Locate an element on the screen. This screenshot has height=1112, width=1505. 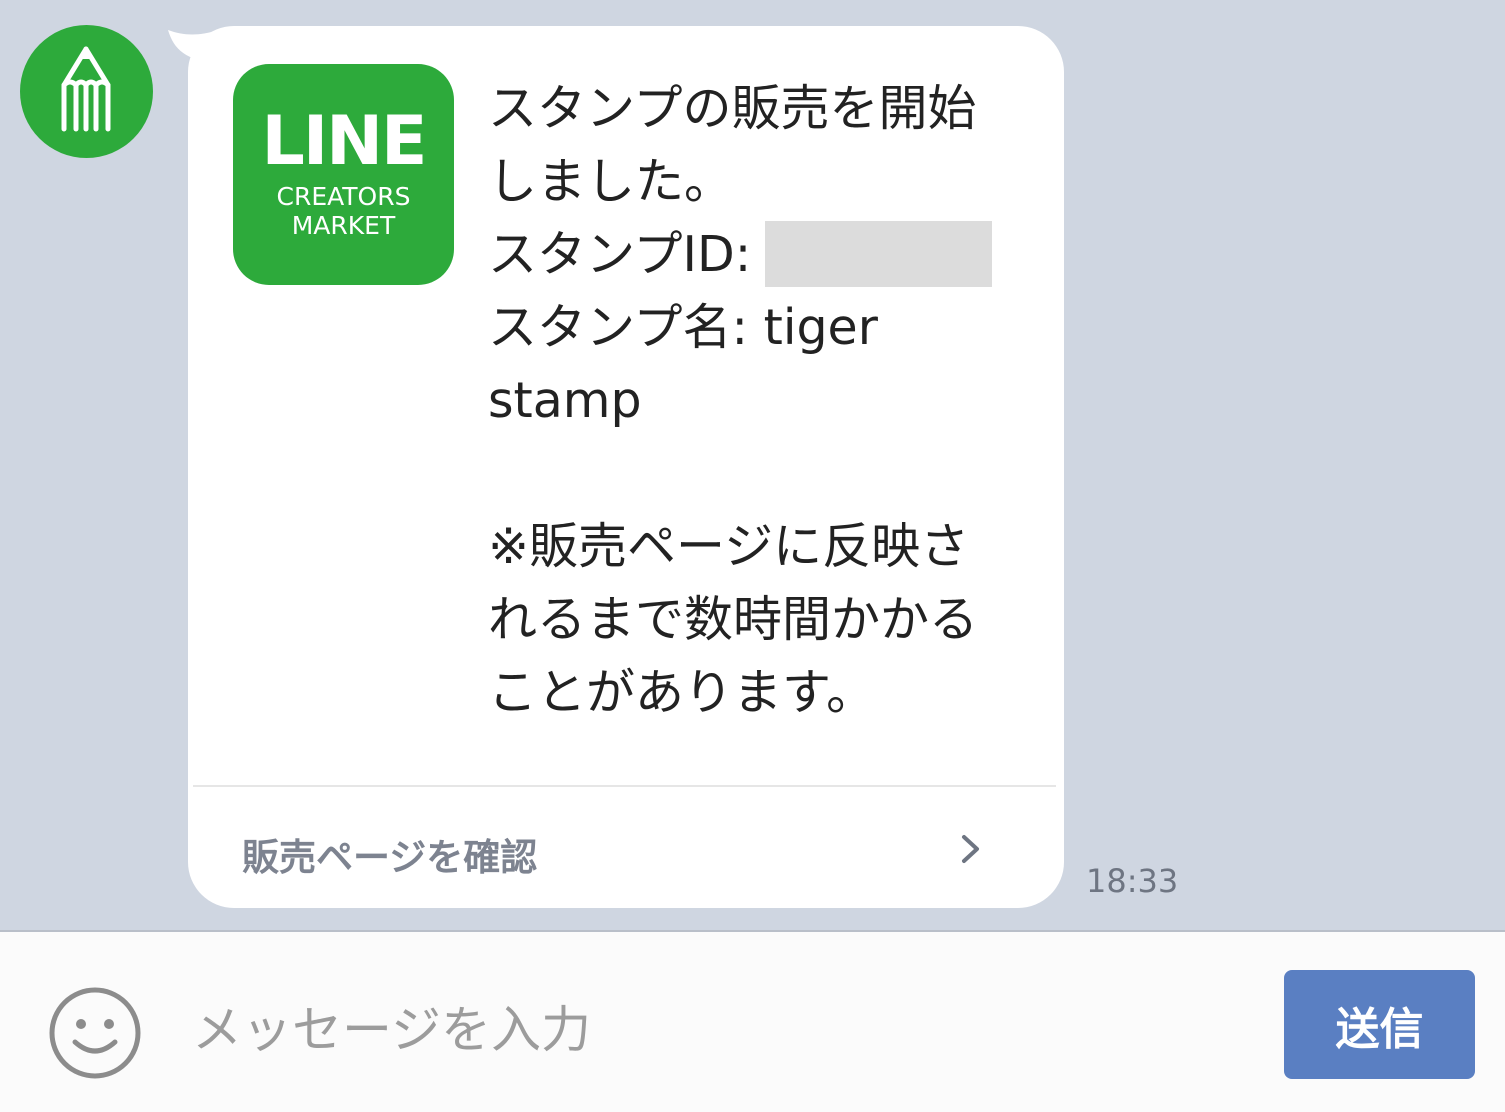
message-input is located at coordinates (717, 1030).